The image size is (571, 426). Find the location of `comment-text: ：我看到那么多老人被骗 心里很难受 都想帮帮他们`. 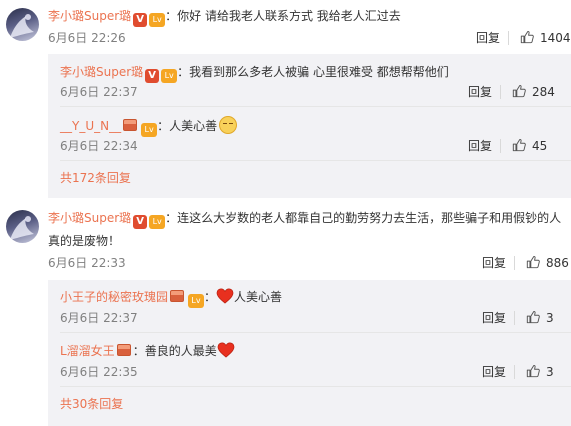

comment-text: ：我看到那么多老人被骗 心里很难受 都想帮帮他们 is located at coordinates (313, 72).